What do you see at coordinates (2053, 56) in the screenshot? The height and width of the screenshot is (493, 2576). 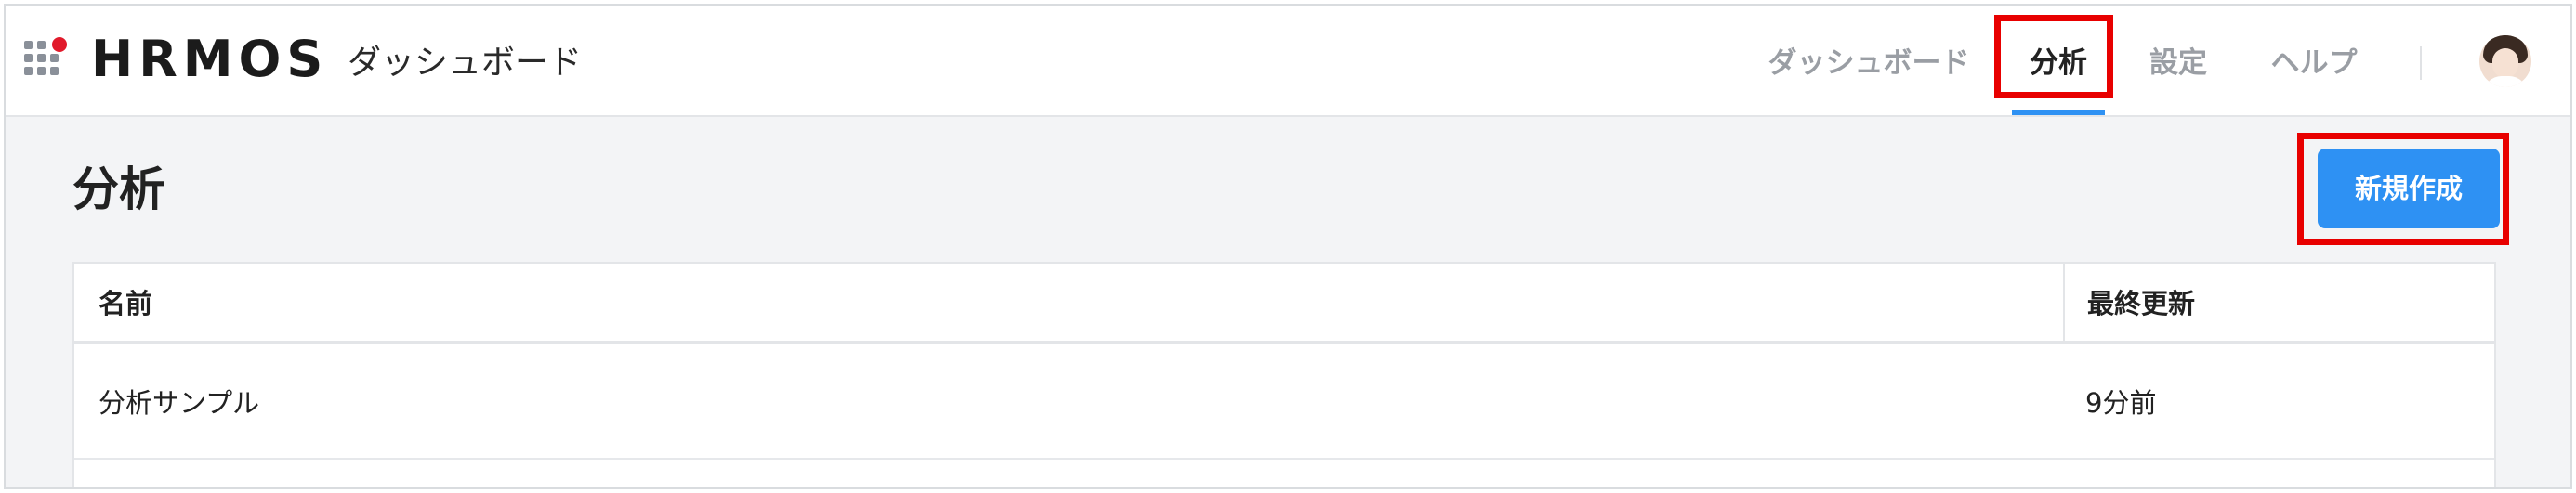 I see `highlight-box-analysis-tab` at bounding box center [2053, 56].